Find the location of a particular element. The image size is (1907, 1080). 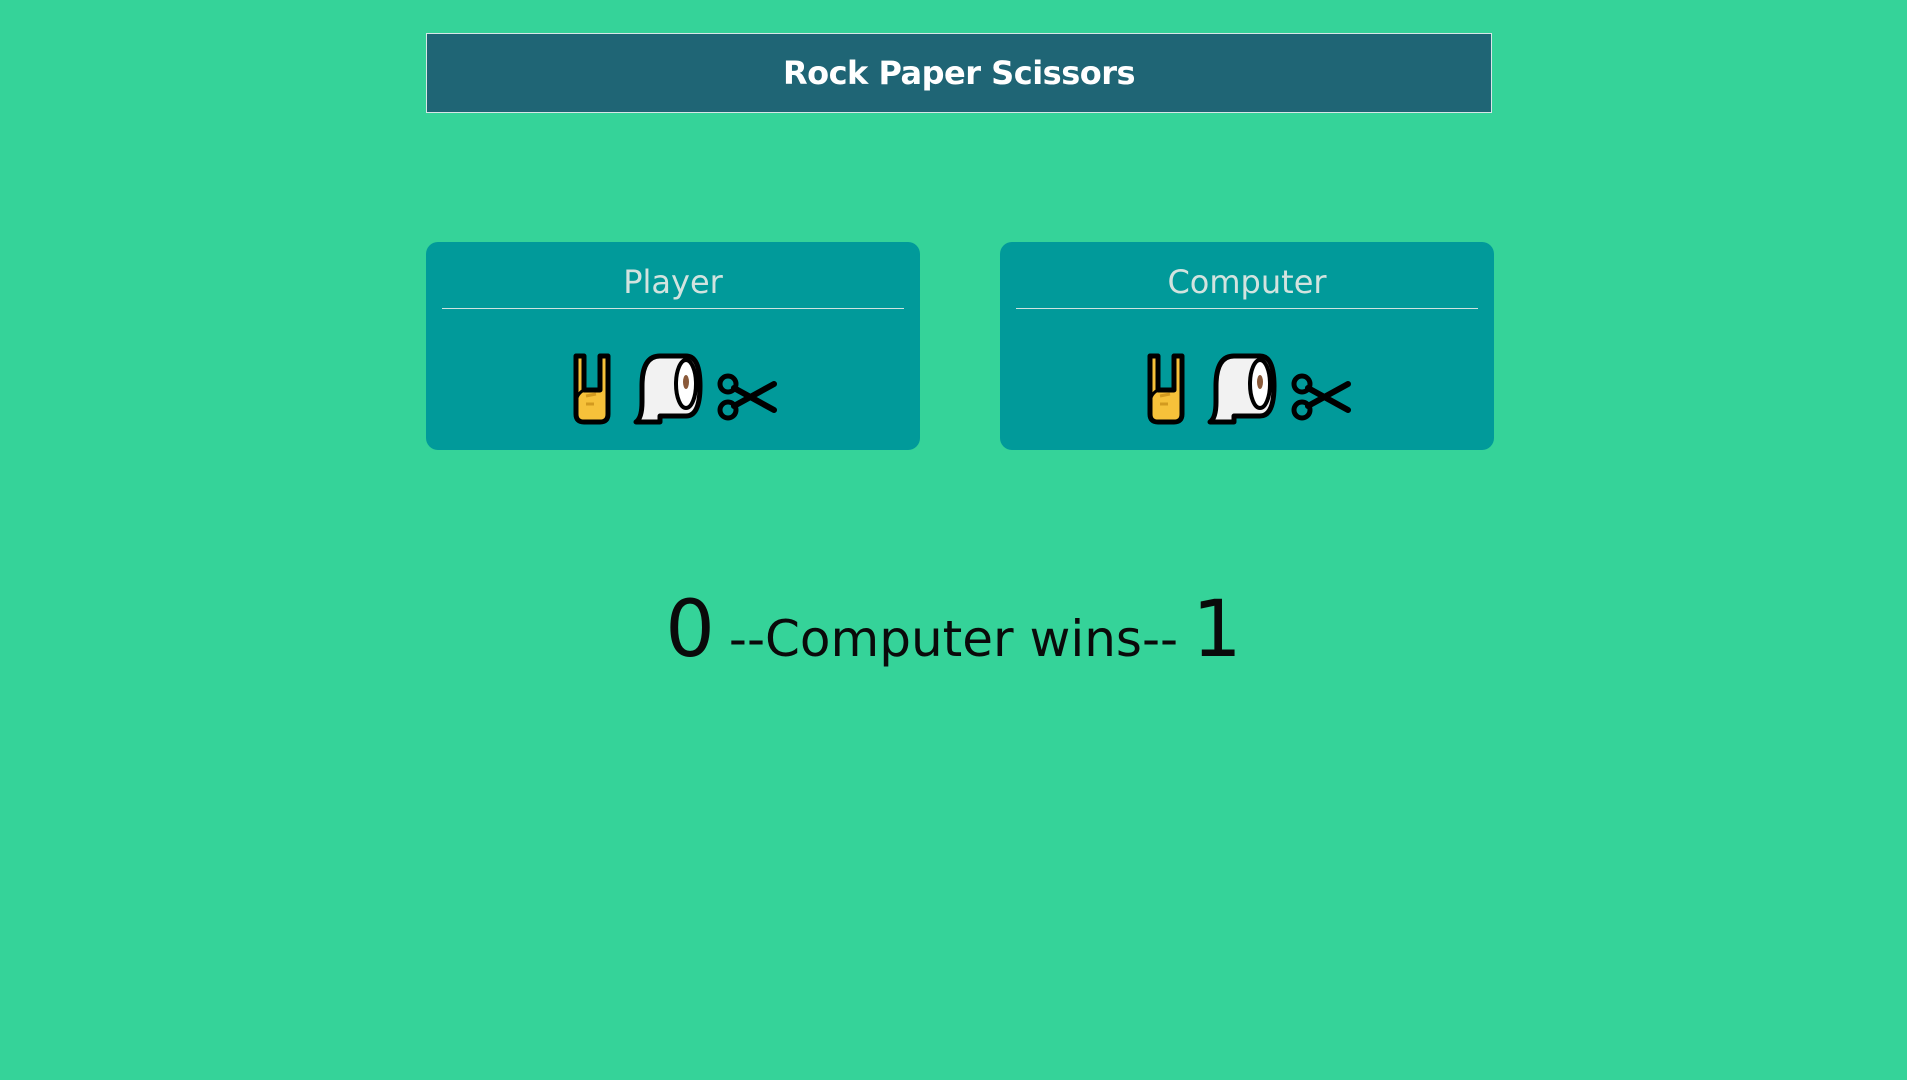

page-title: Rock Paper Scissors is located at coordinates (959, 73).